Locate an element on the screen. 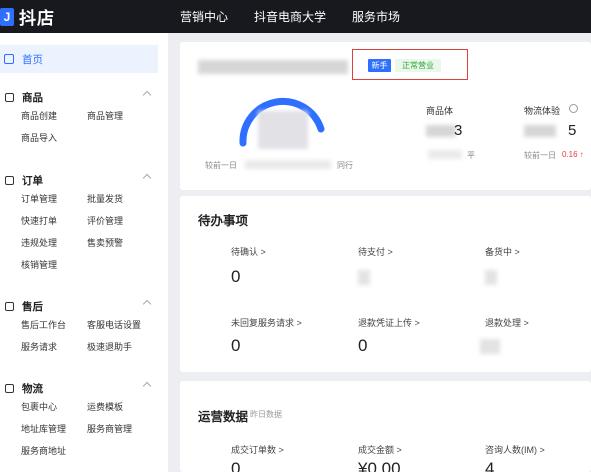 The height and width of the screenshot is (472, 591). info-icon is located at coordinates (573, 108).